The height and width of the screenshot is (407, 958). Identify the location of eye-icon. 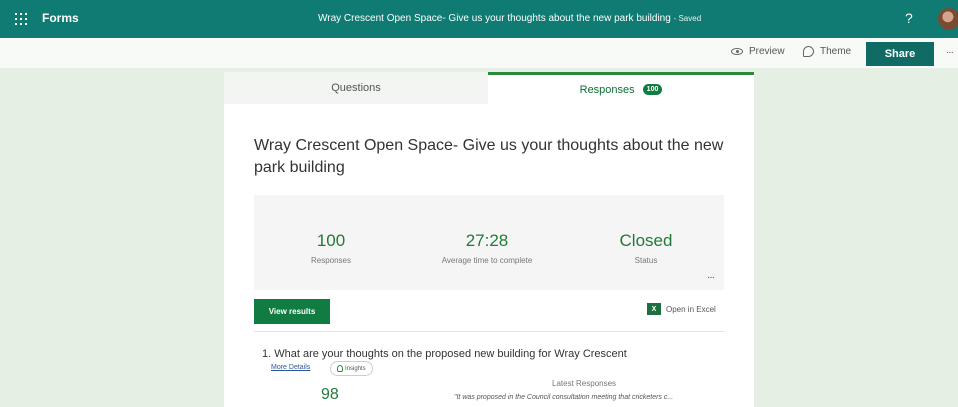
(737, 51).